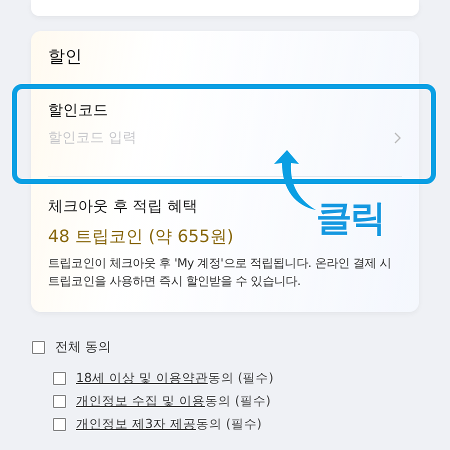 This screenshot has width=450, height=450. Describe the element at coordinates (398, 138) in the screenshot. I see `chevron-right-icon` at that location.